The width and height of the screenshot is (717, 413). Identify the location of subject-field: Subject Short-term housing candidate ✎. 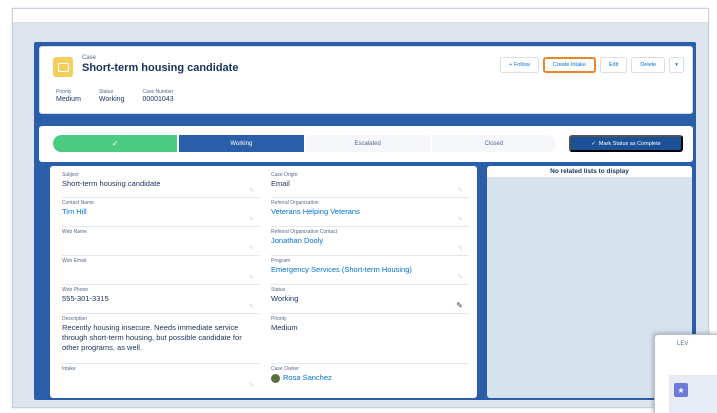
(161, 185).